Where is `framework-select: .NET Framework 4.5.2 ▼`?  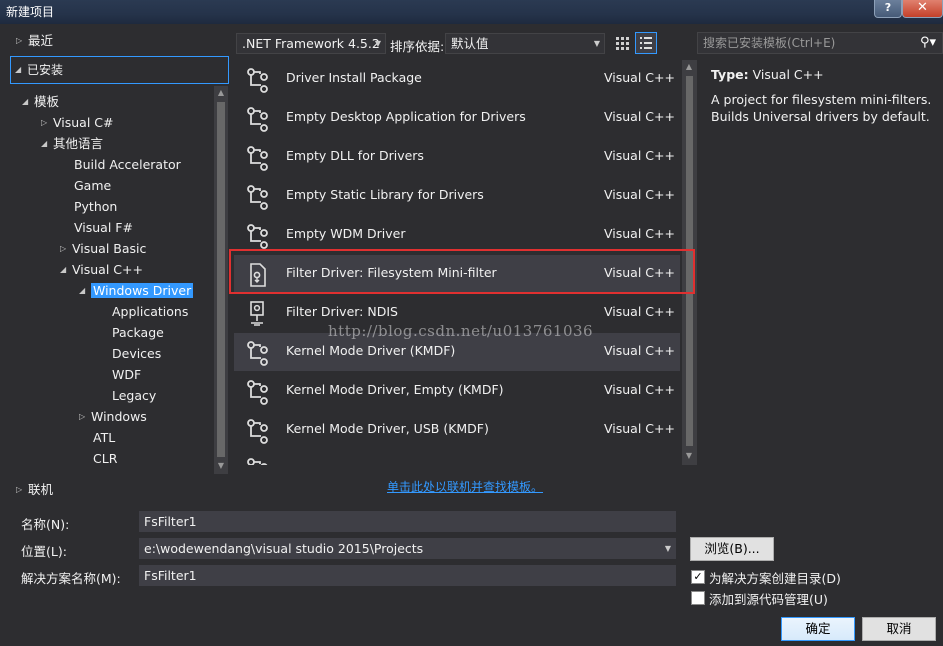 framework-select: .NET Framework 4.5.2 ▼ is located at coordinates (311, 43).